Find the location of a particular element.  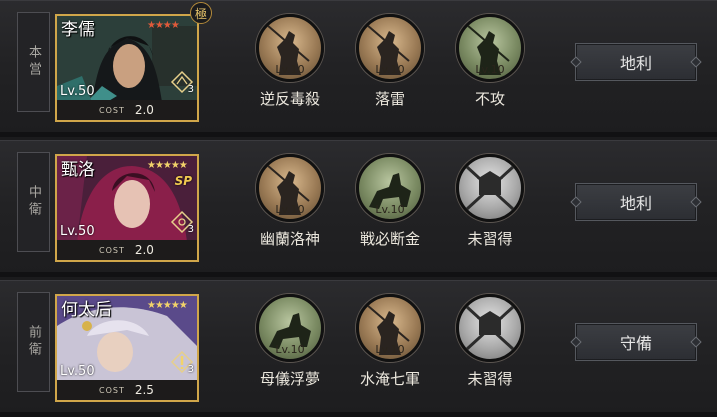

hero-card: 何太后 ★★★★★ Lv.50 3 COST 2.5 is located at coordinates (127, 348).